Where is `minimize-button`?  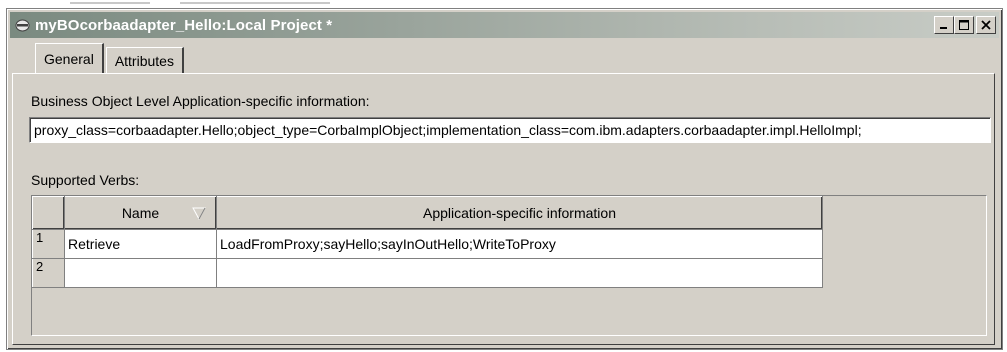 minimize-button is located at coordinates (944, 25).